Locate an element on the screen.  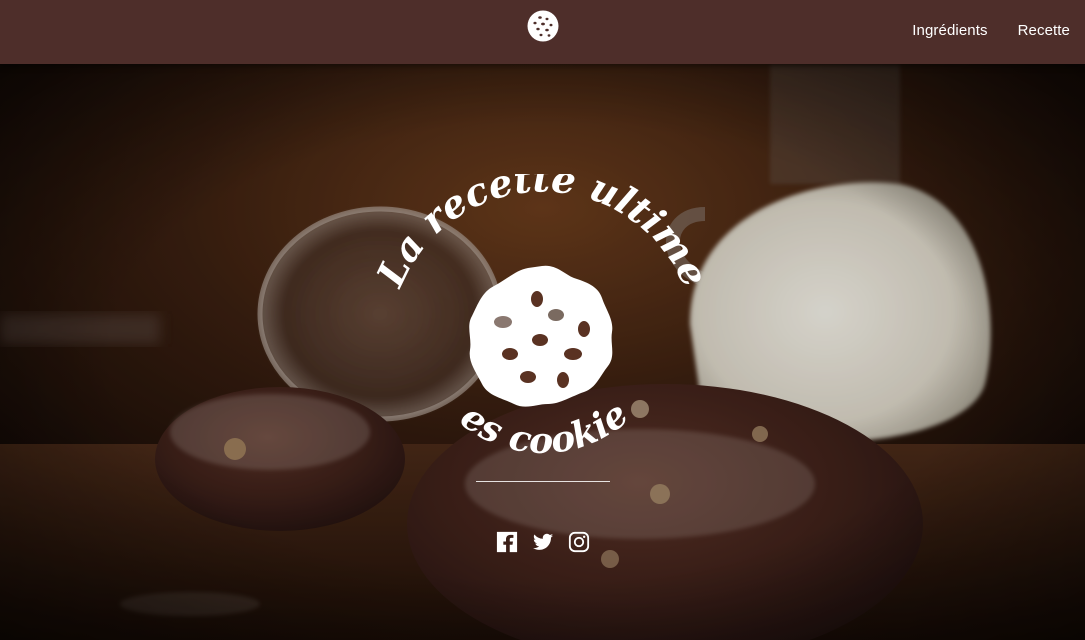
hero-divider is located at coordinates (543, 481).